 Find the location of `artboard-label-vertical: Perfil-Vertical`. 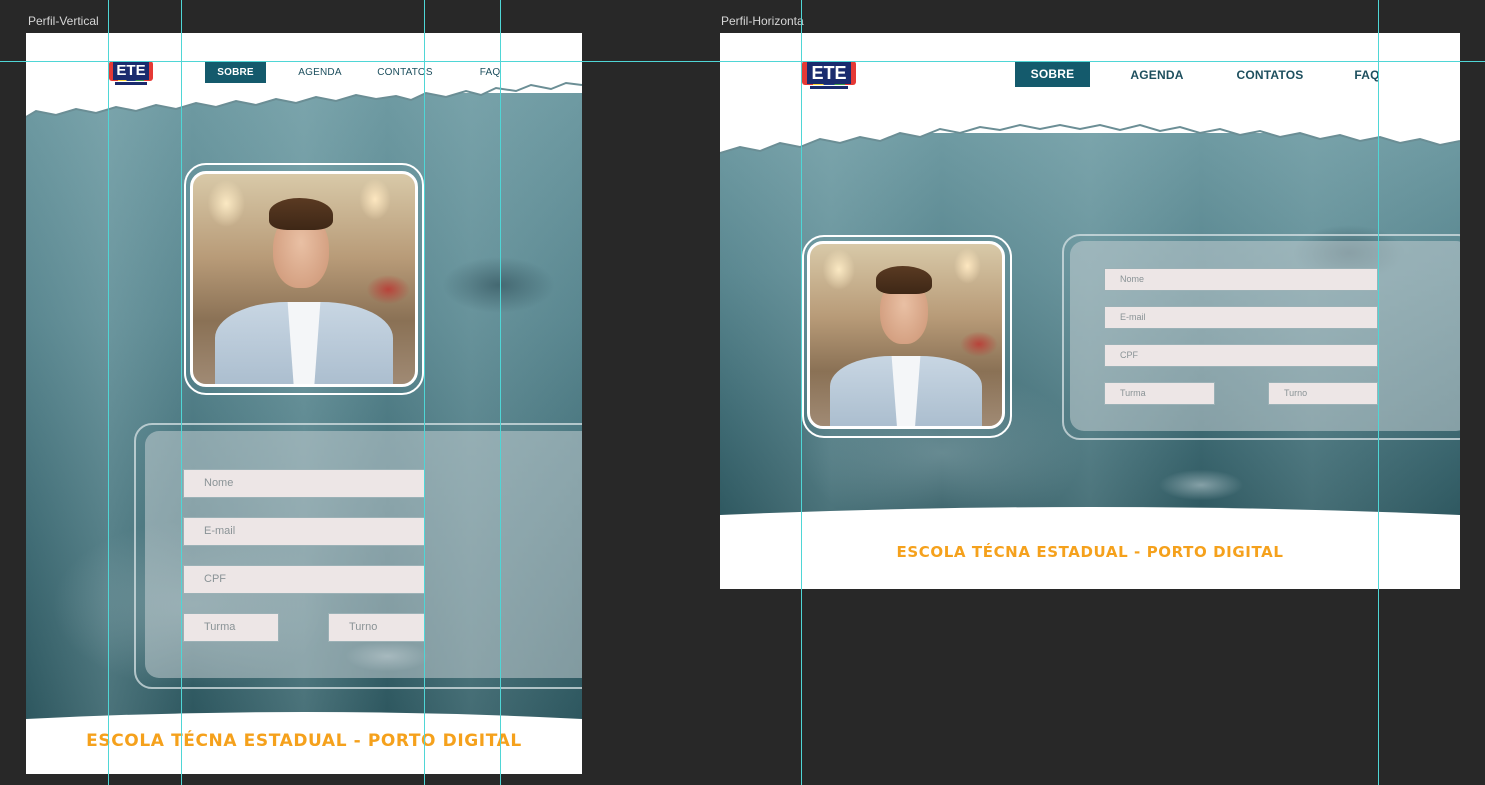

artboard-label-vertical: Perfil-Vertical is located at coordinates (63, 21).